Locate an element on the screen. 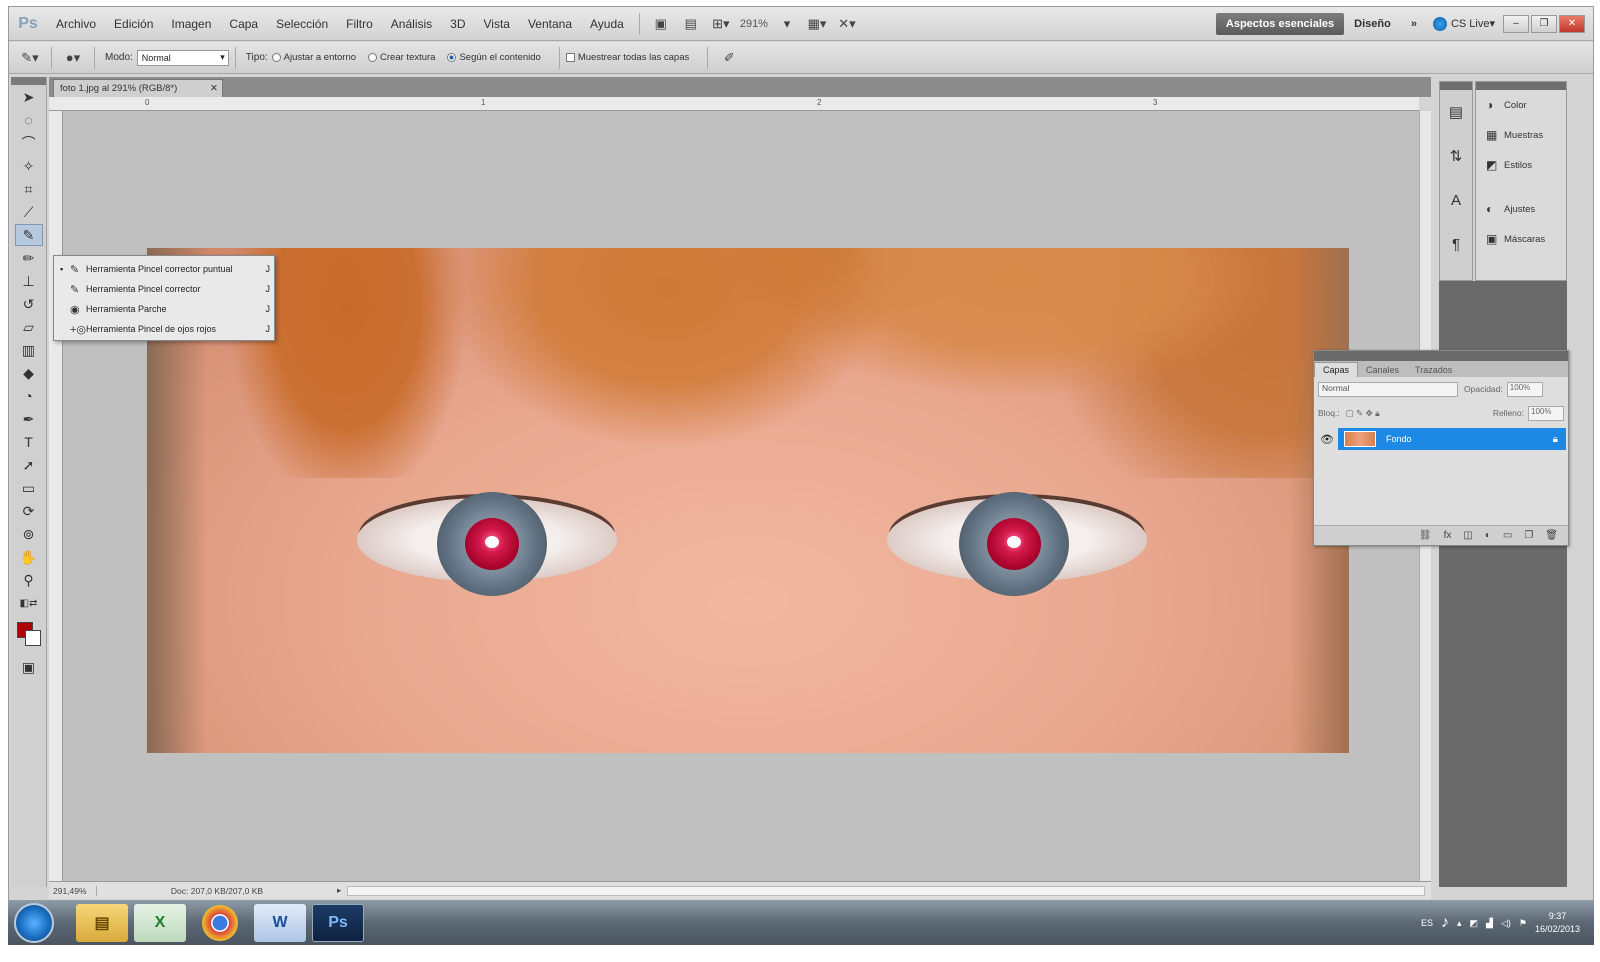 Image resolution: width=1600 pixels, height=962 pixels. lasso-tool-icon: ⌒ is located at coordinates (29, 143).